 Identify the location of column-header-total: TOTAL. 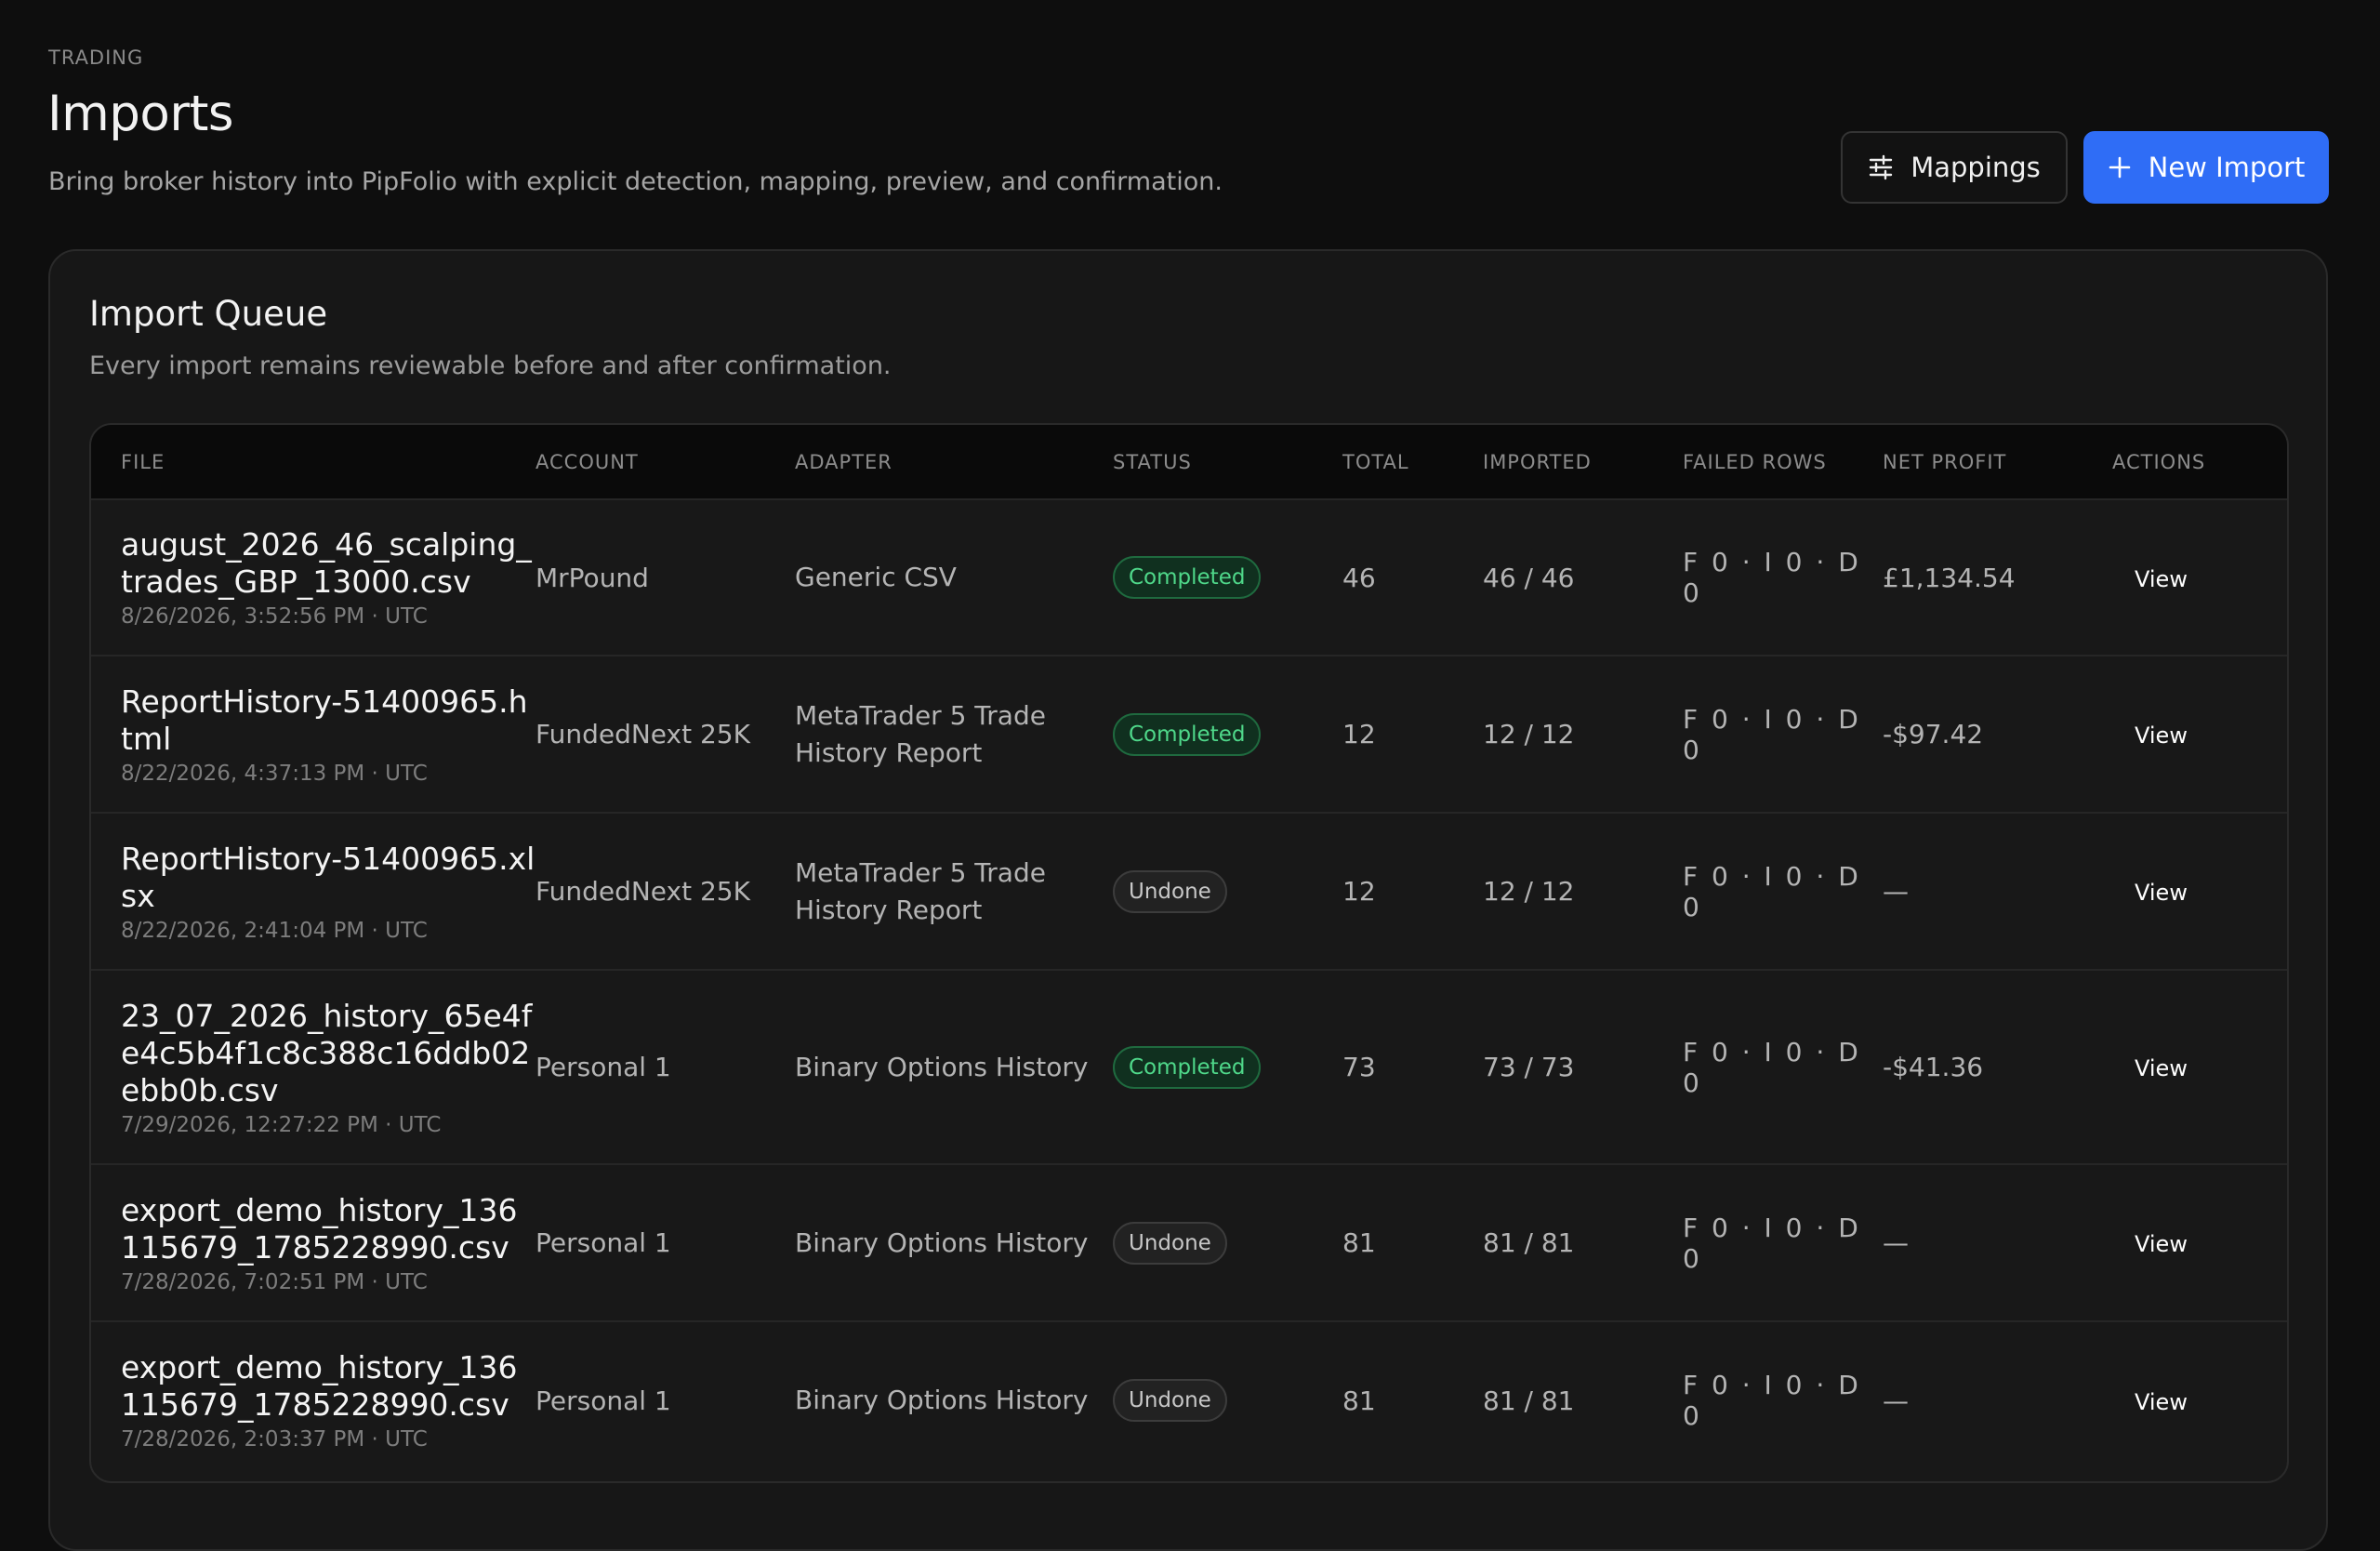
(1412, 462).